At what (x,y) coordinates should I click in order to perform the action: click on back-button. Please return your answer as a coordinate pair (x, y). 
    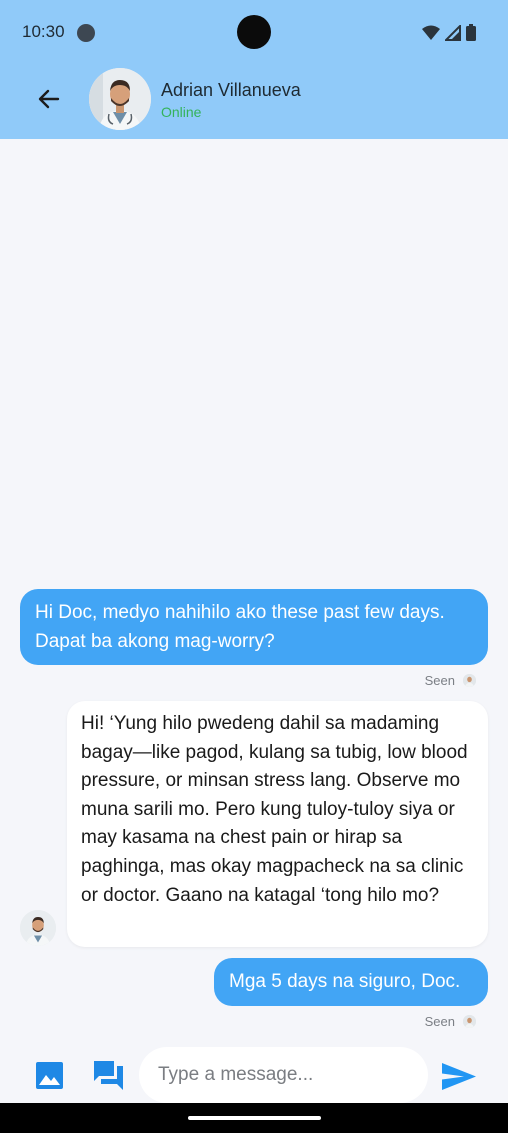
    Looking at the image, I should click on (49, 99).